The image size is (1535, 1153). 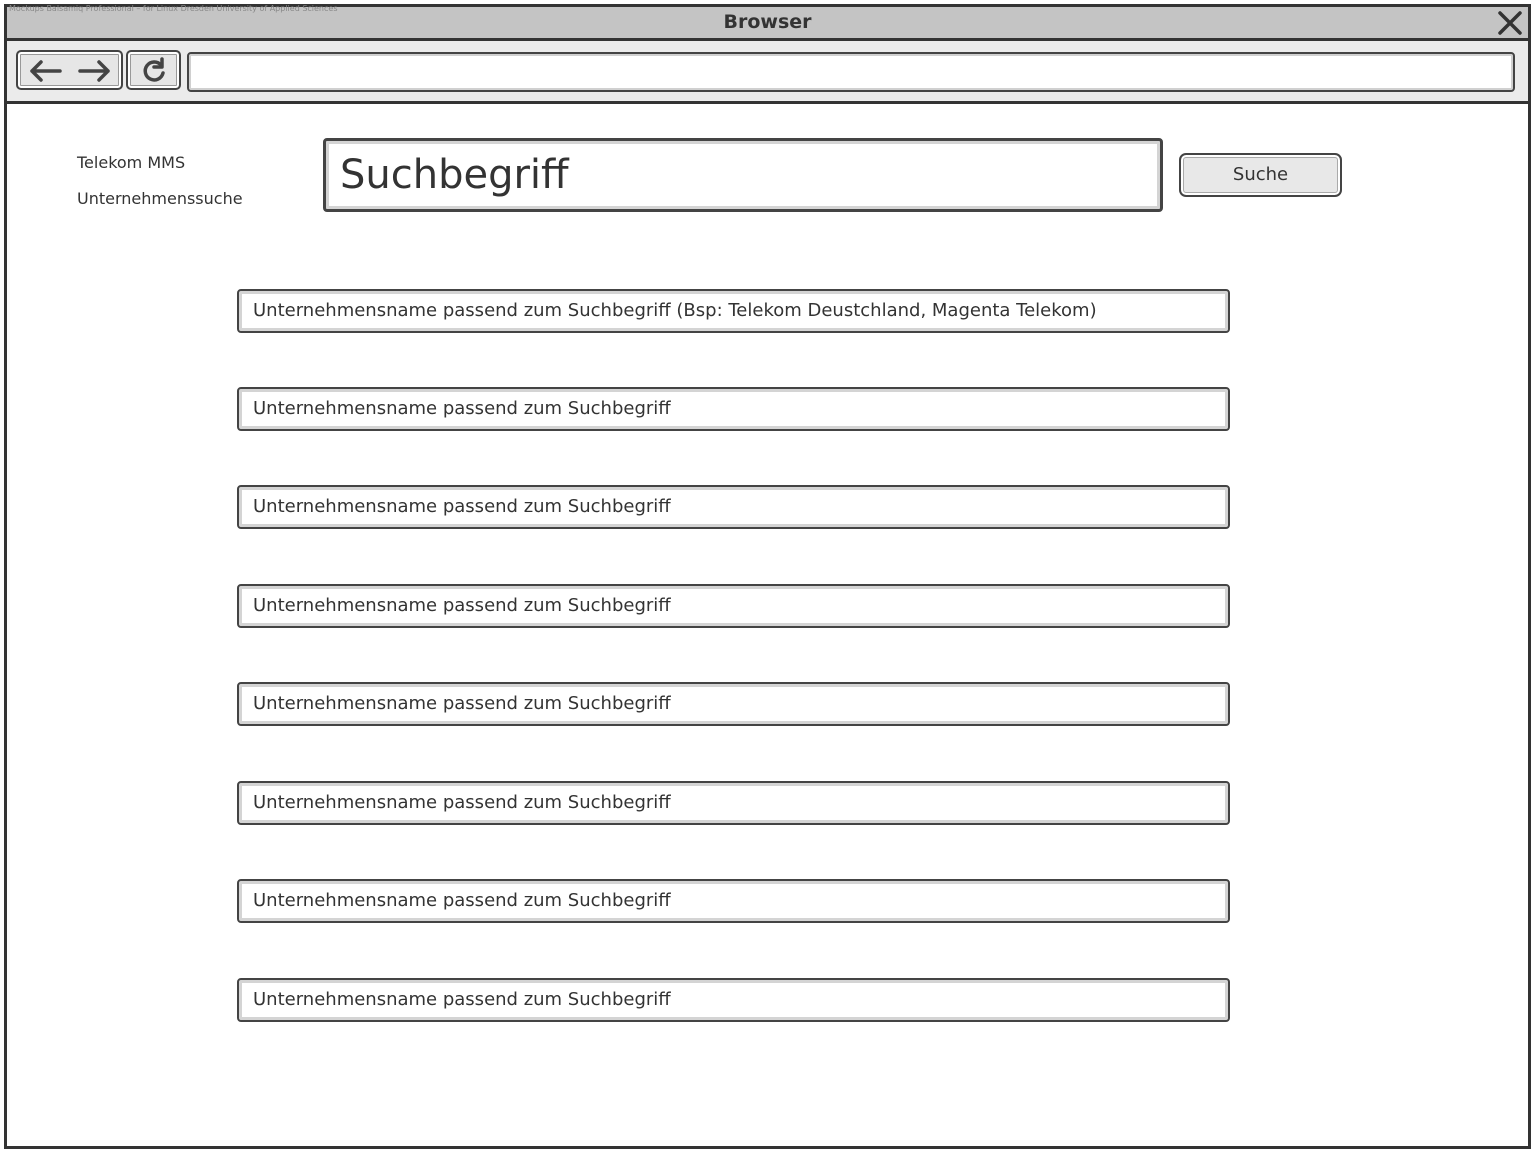 What do you see at coordinates (1260, 175) in the screenshot?
I see `search-button: Suche` at bounding box center [1260, 175].